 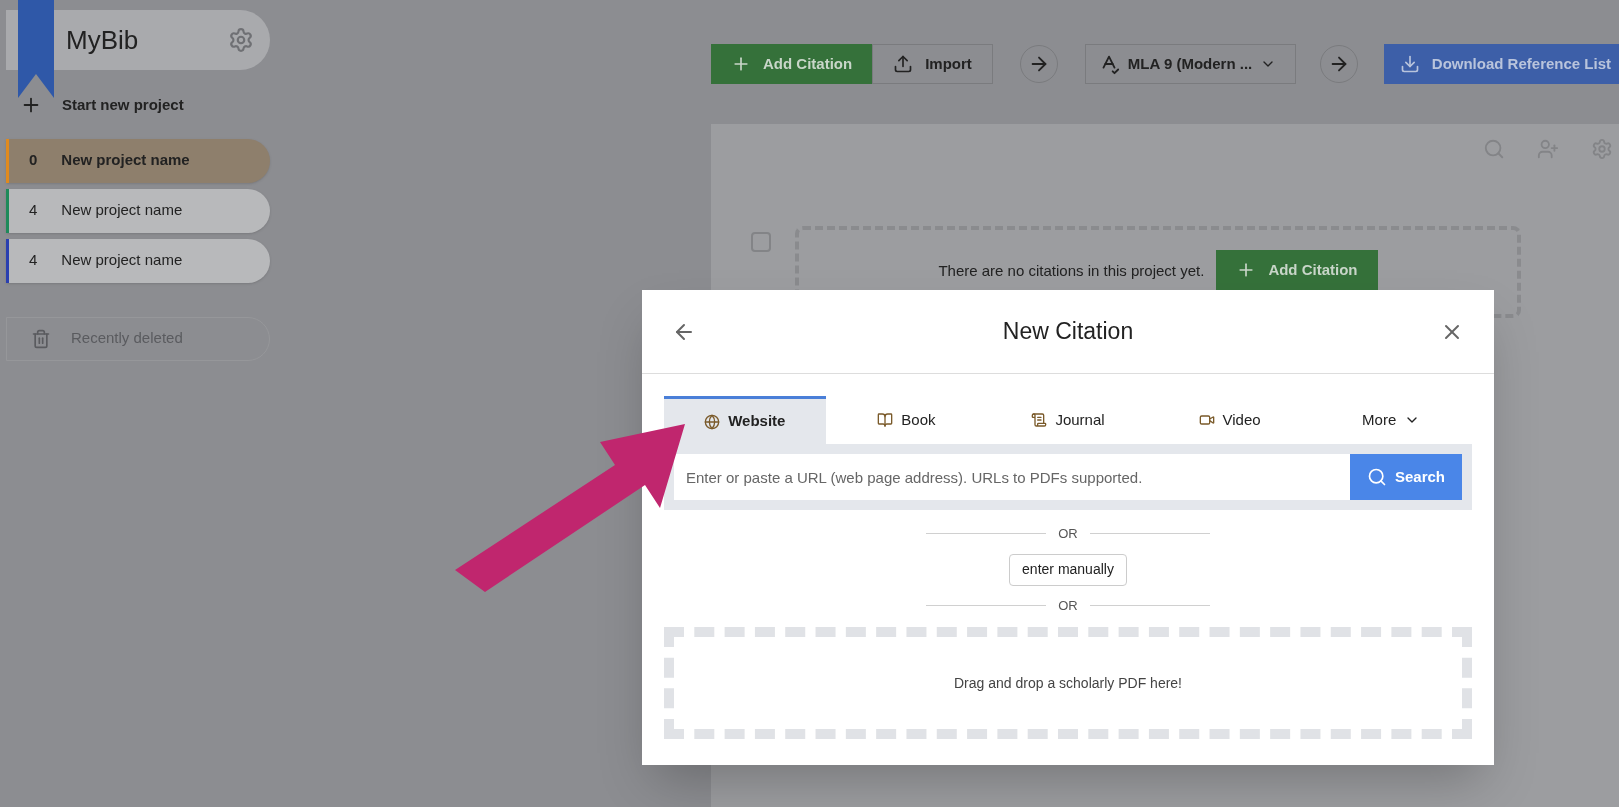 What do you see at coordinates (1409, 64) in the screenshot?
I see `download-icon` at bounding box center [1409, 64].